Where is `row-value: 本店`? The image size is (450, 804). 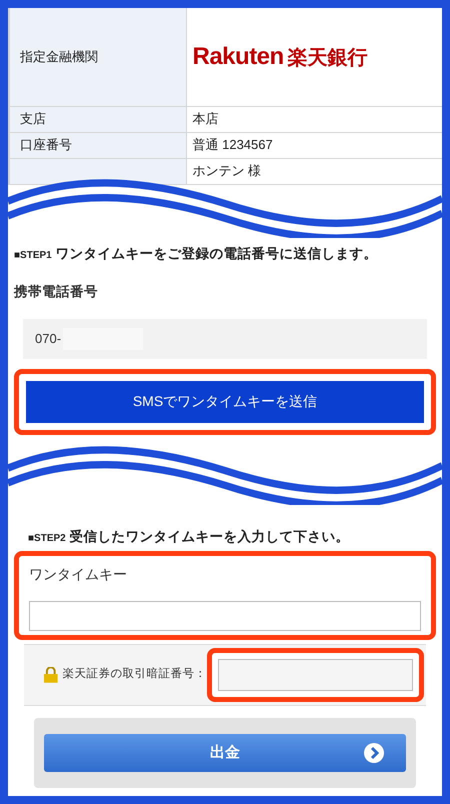
row-value: 本店 is located at coordinates (205, 118).